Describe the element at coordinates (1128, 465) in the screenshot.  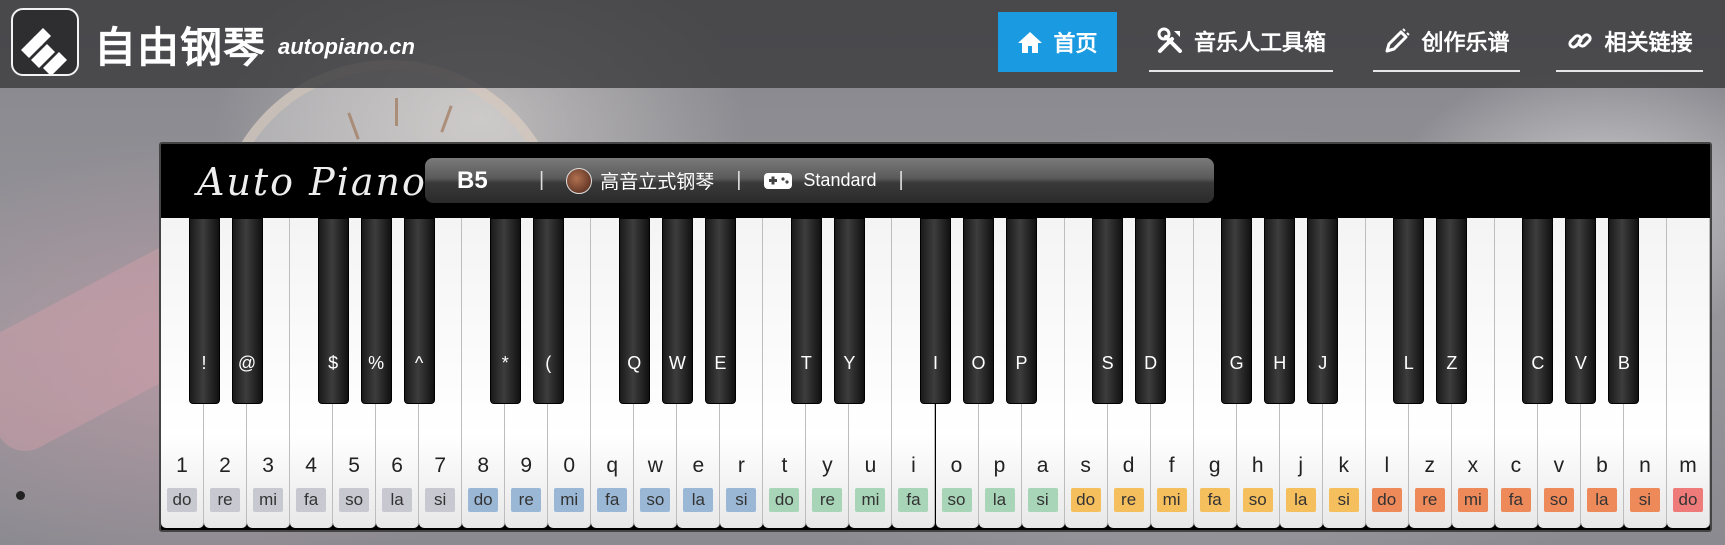
I see `white-key-char: d` at that location.